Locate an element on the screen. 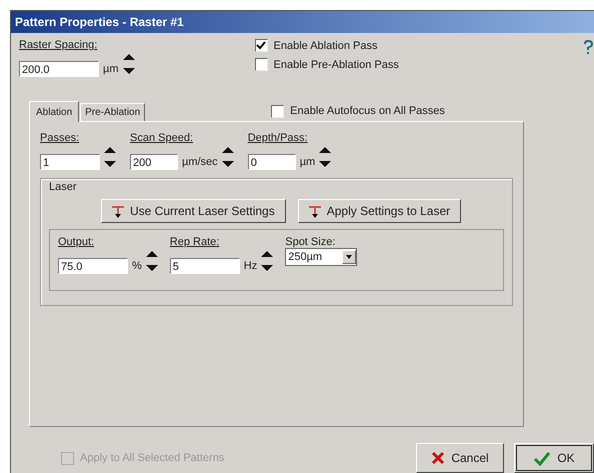 The width and height of the screenshot is (594, 473). dropdown-value: 250µm is located at coordinates (305, 256).